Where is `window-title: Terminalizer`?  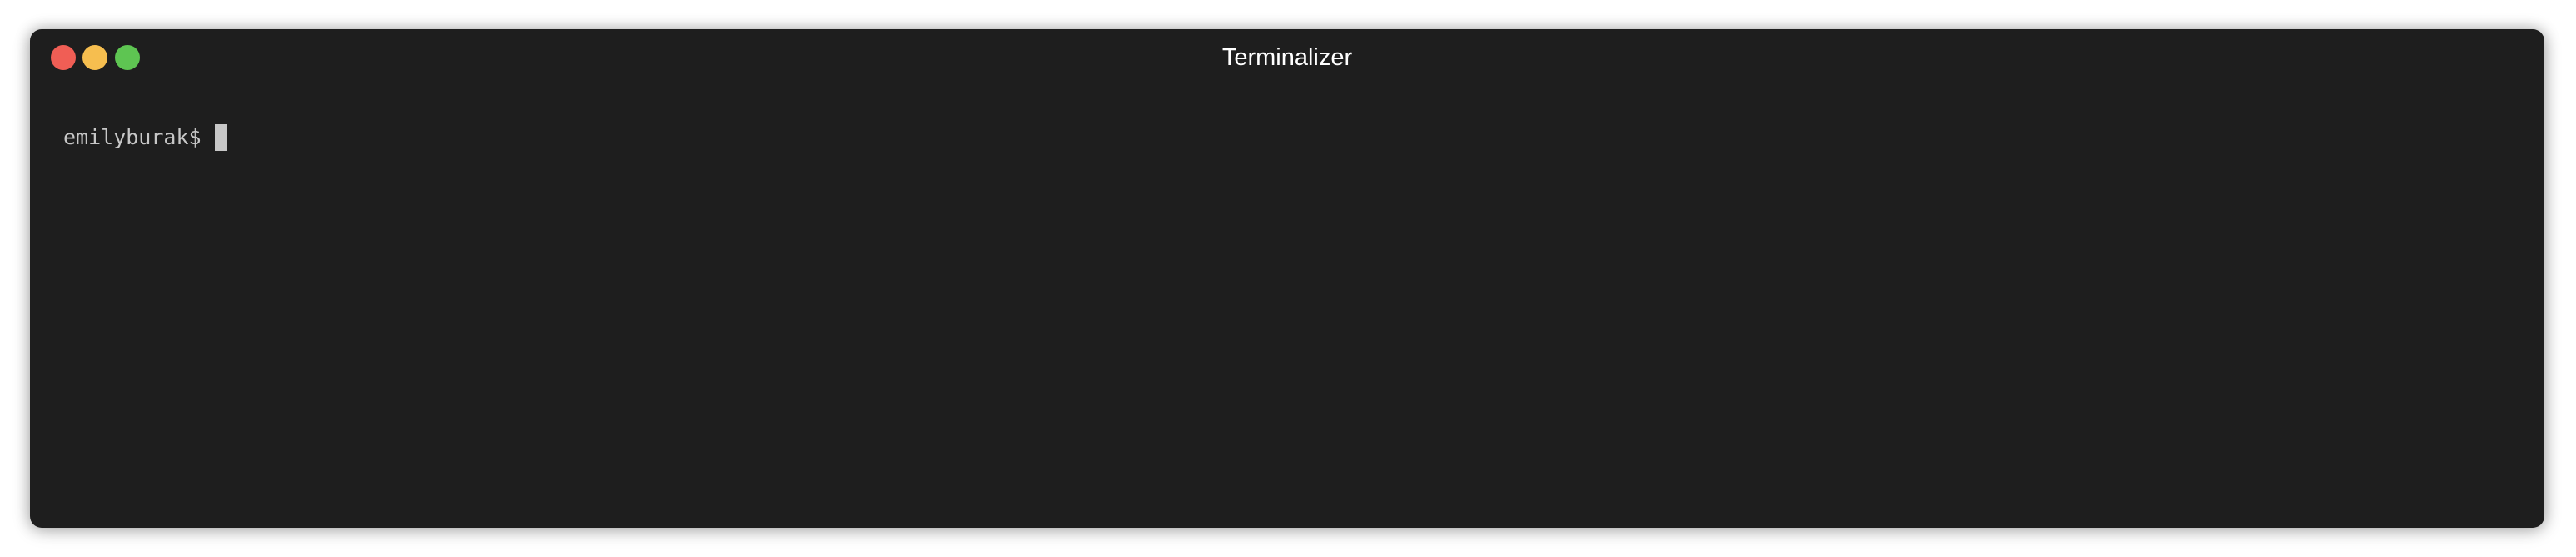 window-title: Terminalizer is located at coordinates (1287, 58).